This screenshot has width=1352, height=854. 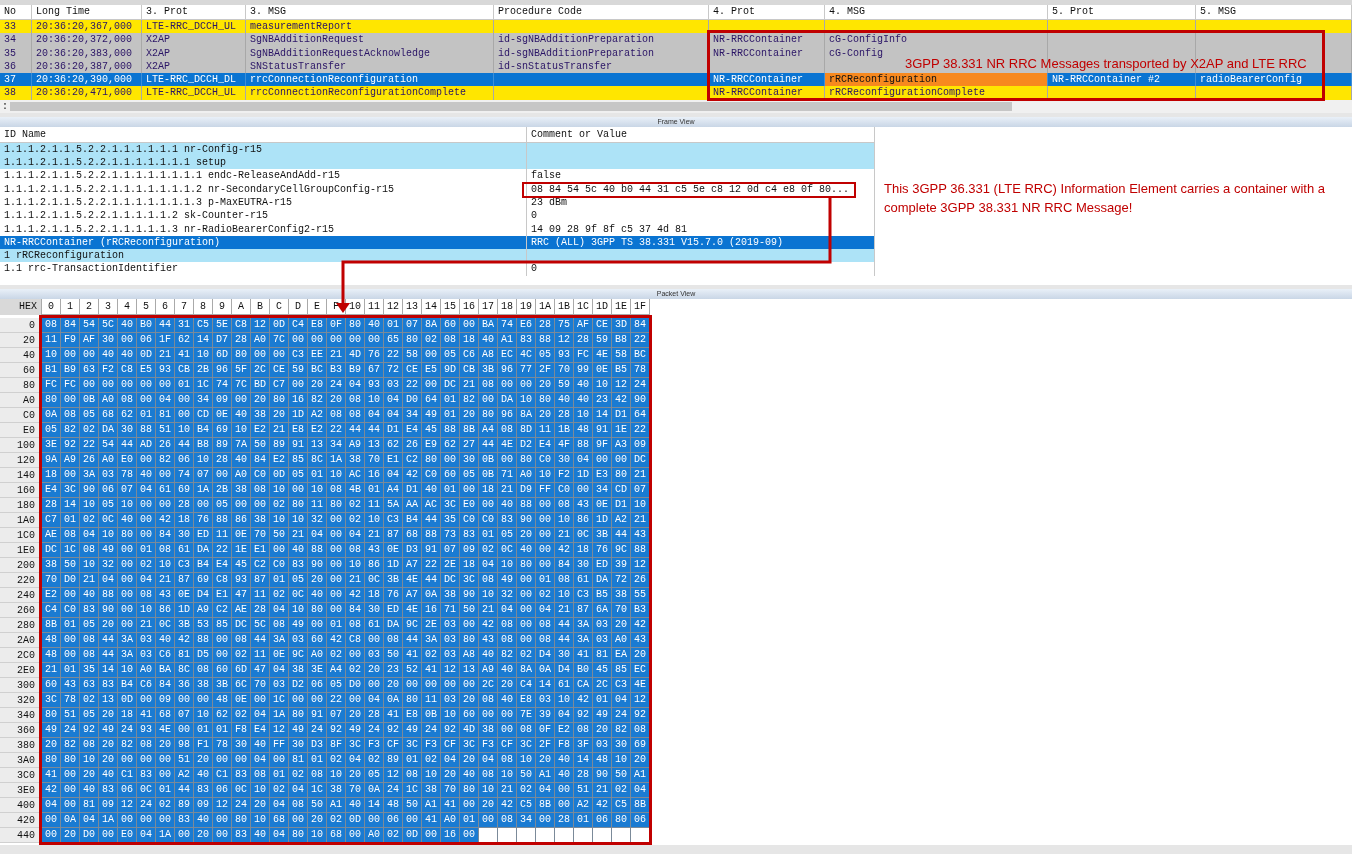 What do you see at coordinates (298, 729) in the screenshot?
I see `hex-cell: 49` at bounding box center [298, 729].